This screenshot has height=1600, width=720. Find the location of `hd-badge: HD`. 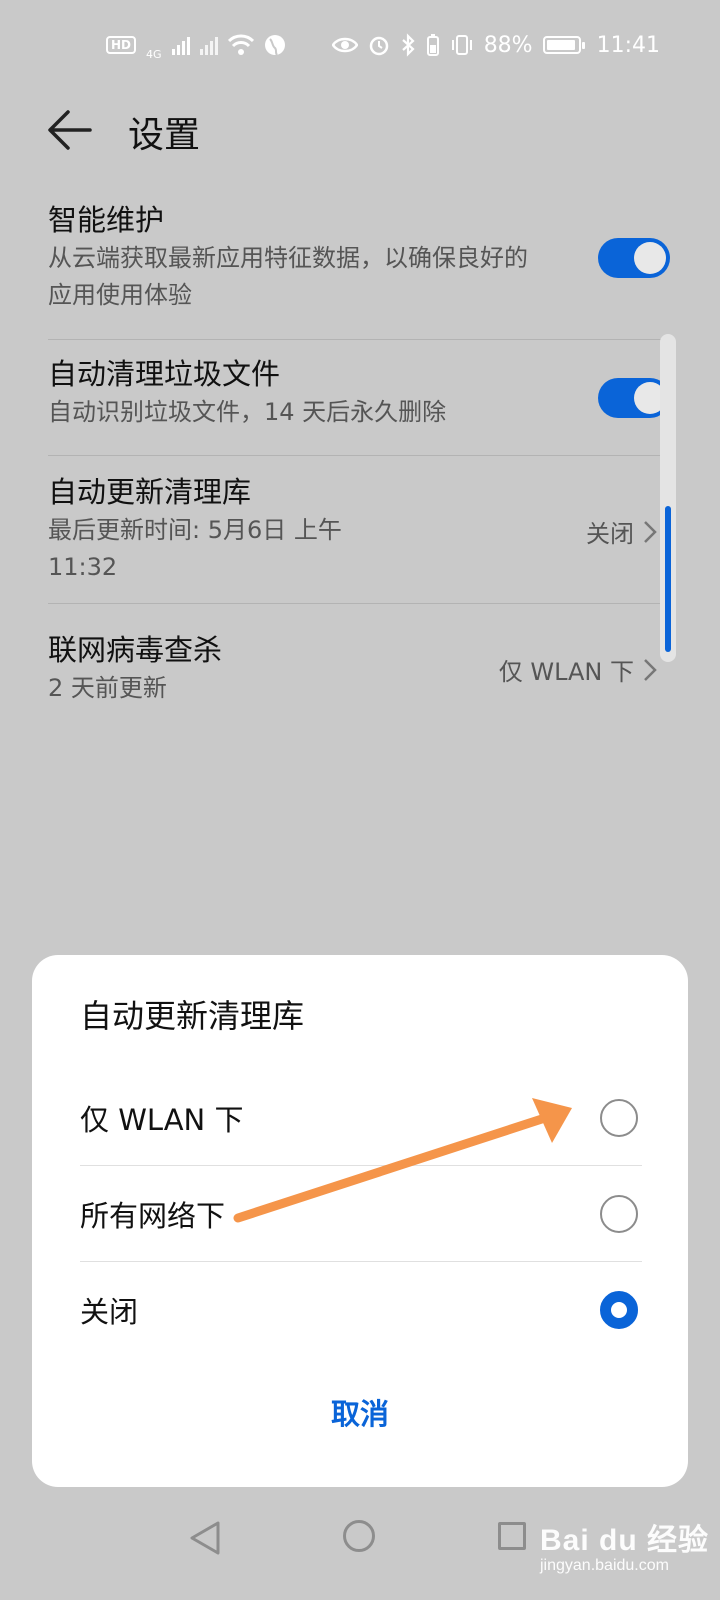

hd-badge: HD is located at coordinates (121, 45).